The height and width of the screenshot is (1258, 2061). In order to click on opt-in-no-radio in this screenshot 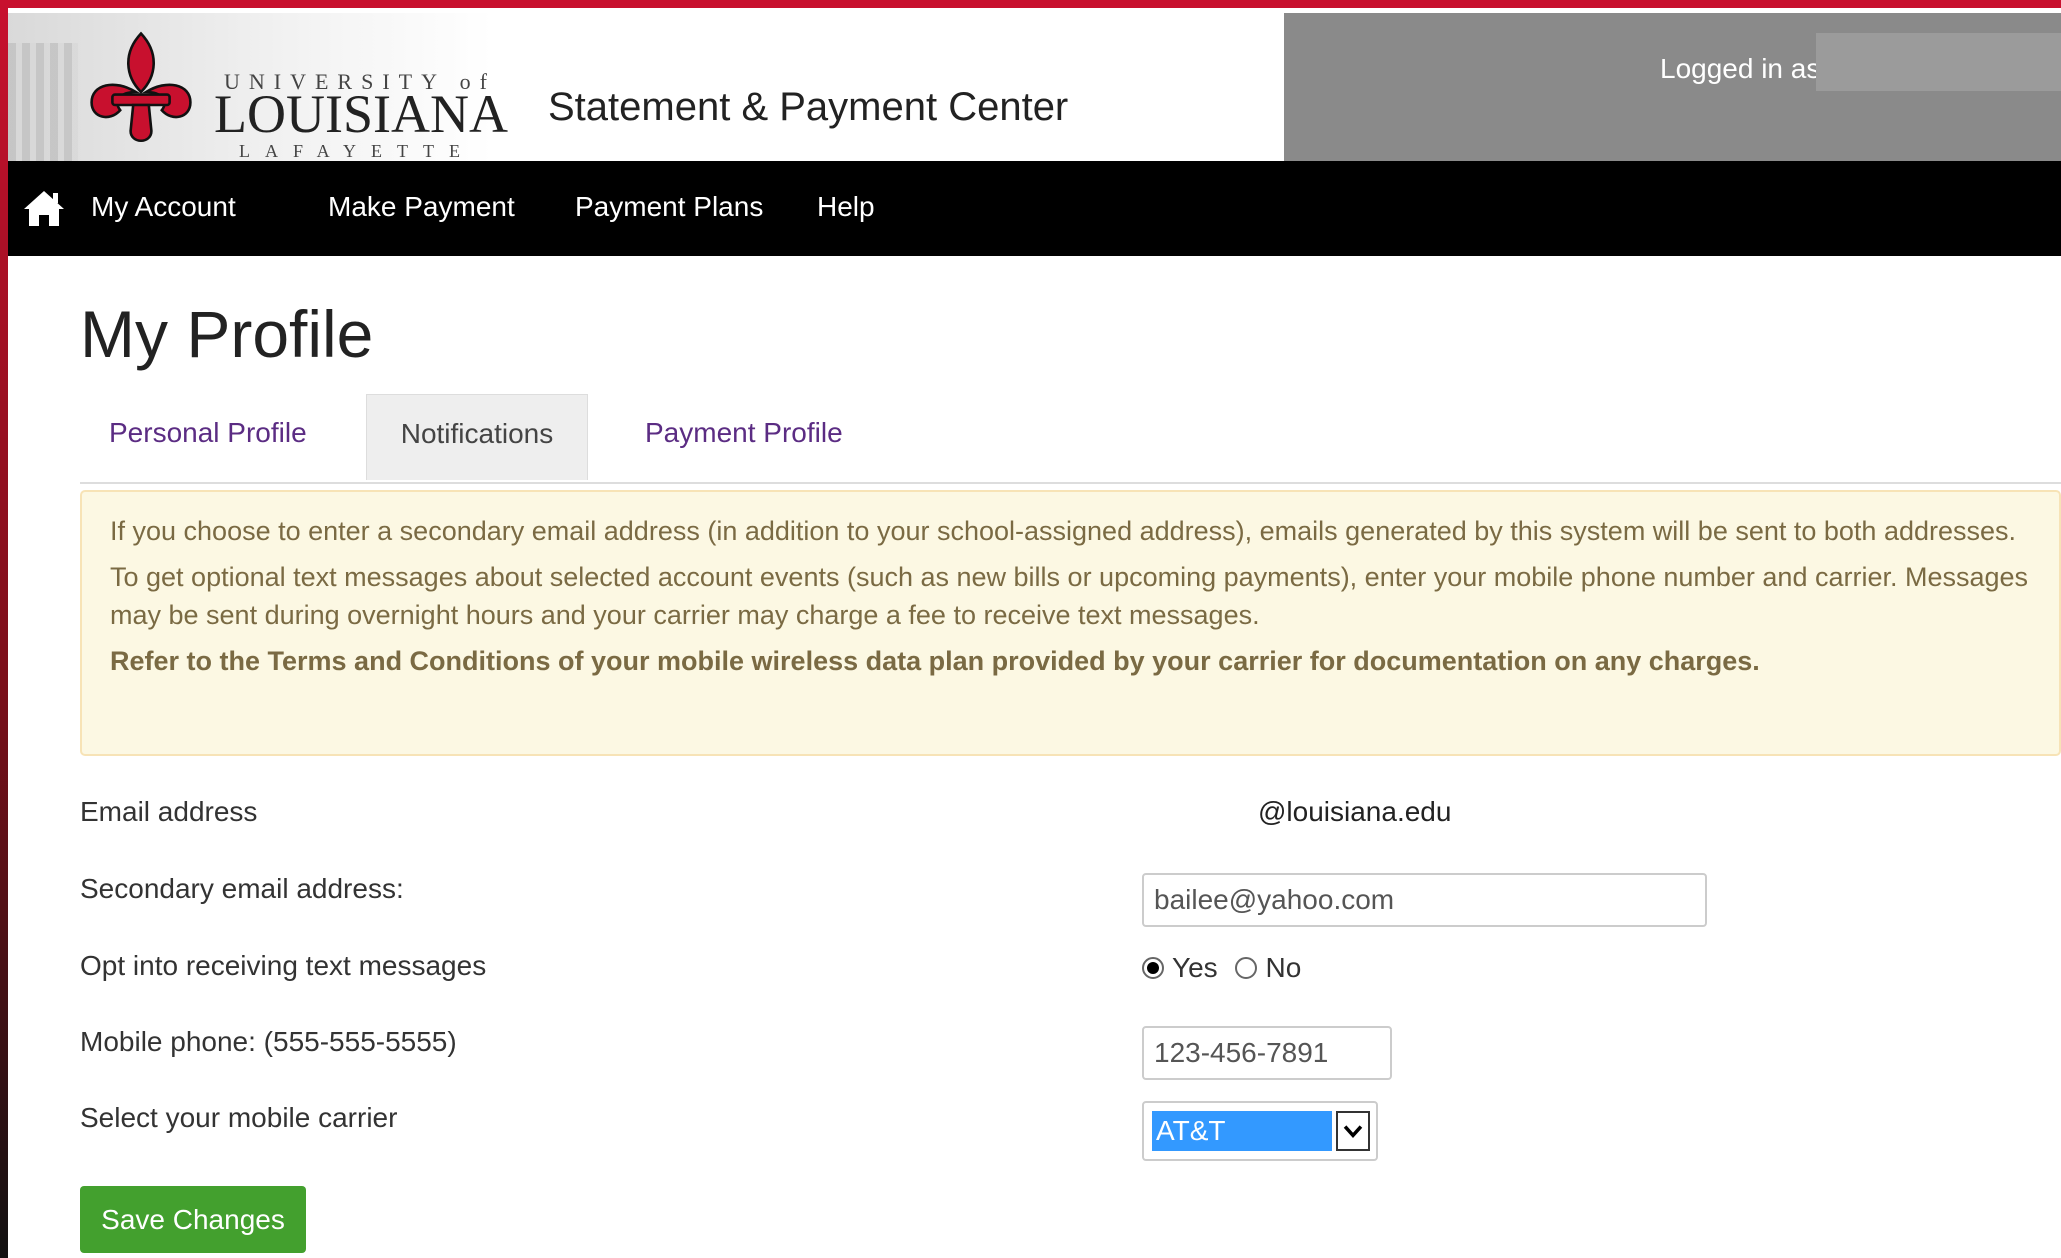, I will do `click(1246, 967)`.